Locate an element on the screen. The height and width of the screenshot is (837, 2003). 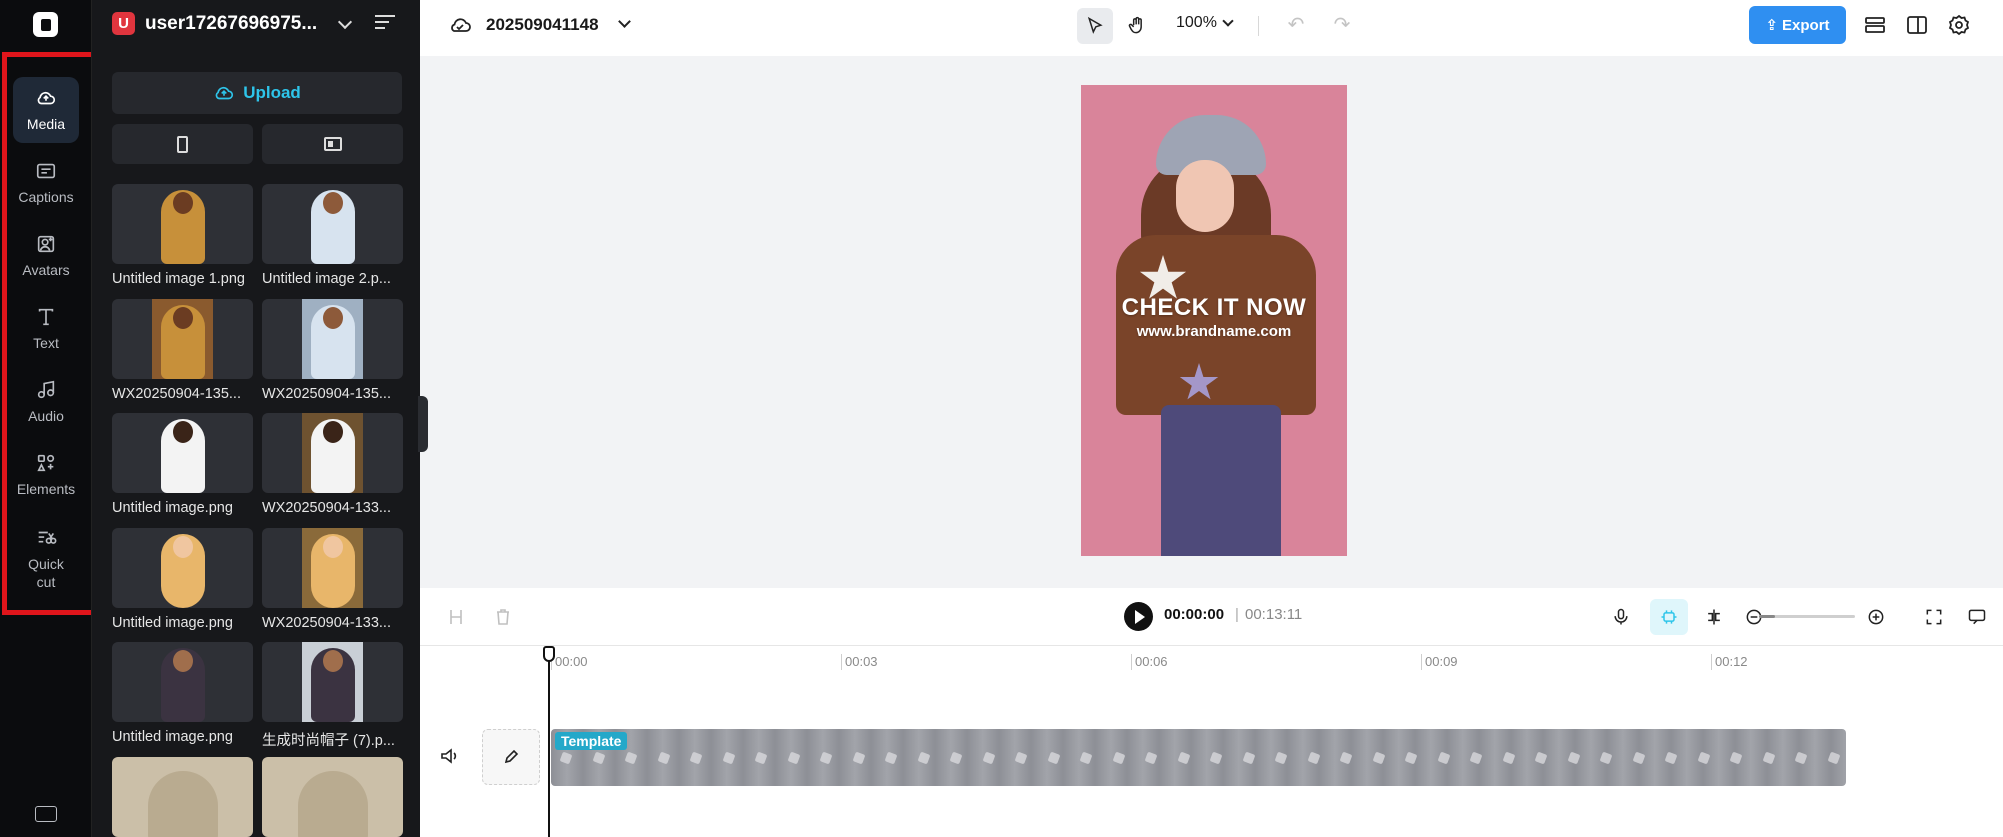
upload-button: Upload is located at coordinates (257, 93).